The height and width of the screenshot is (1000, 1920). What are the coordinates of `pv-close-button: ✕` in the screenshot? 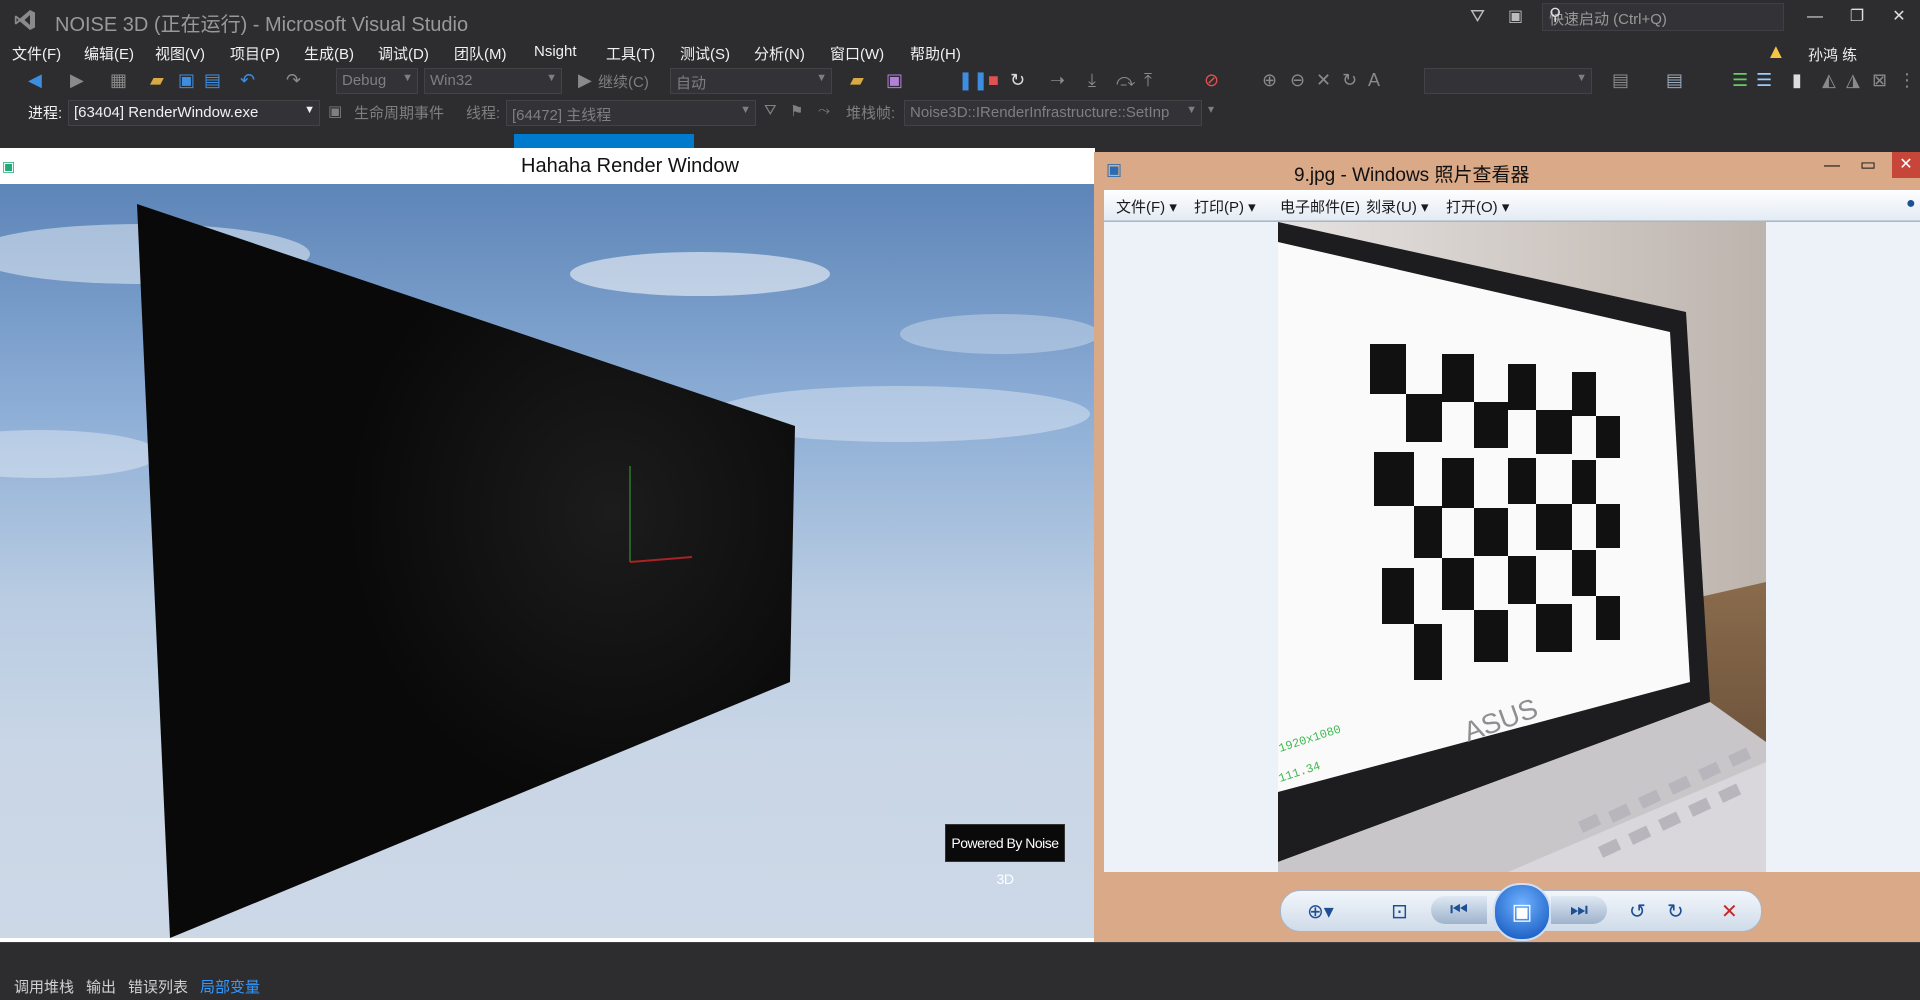 It's located at (1906, 165).